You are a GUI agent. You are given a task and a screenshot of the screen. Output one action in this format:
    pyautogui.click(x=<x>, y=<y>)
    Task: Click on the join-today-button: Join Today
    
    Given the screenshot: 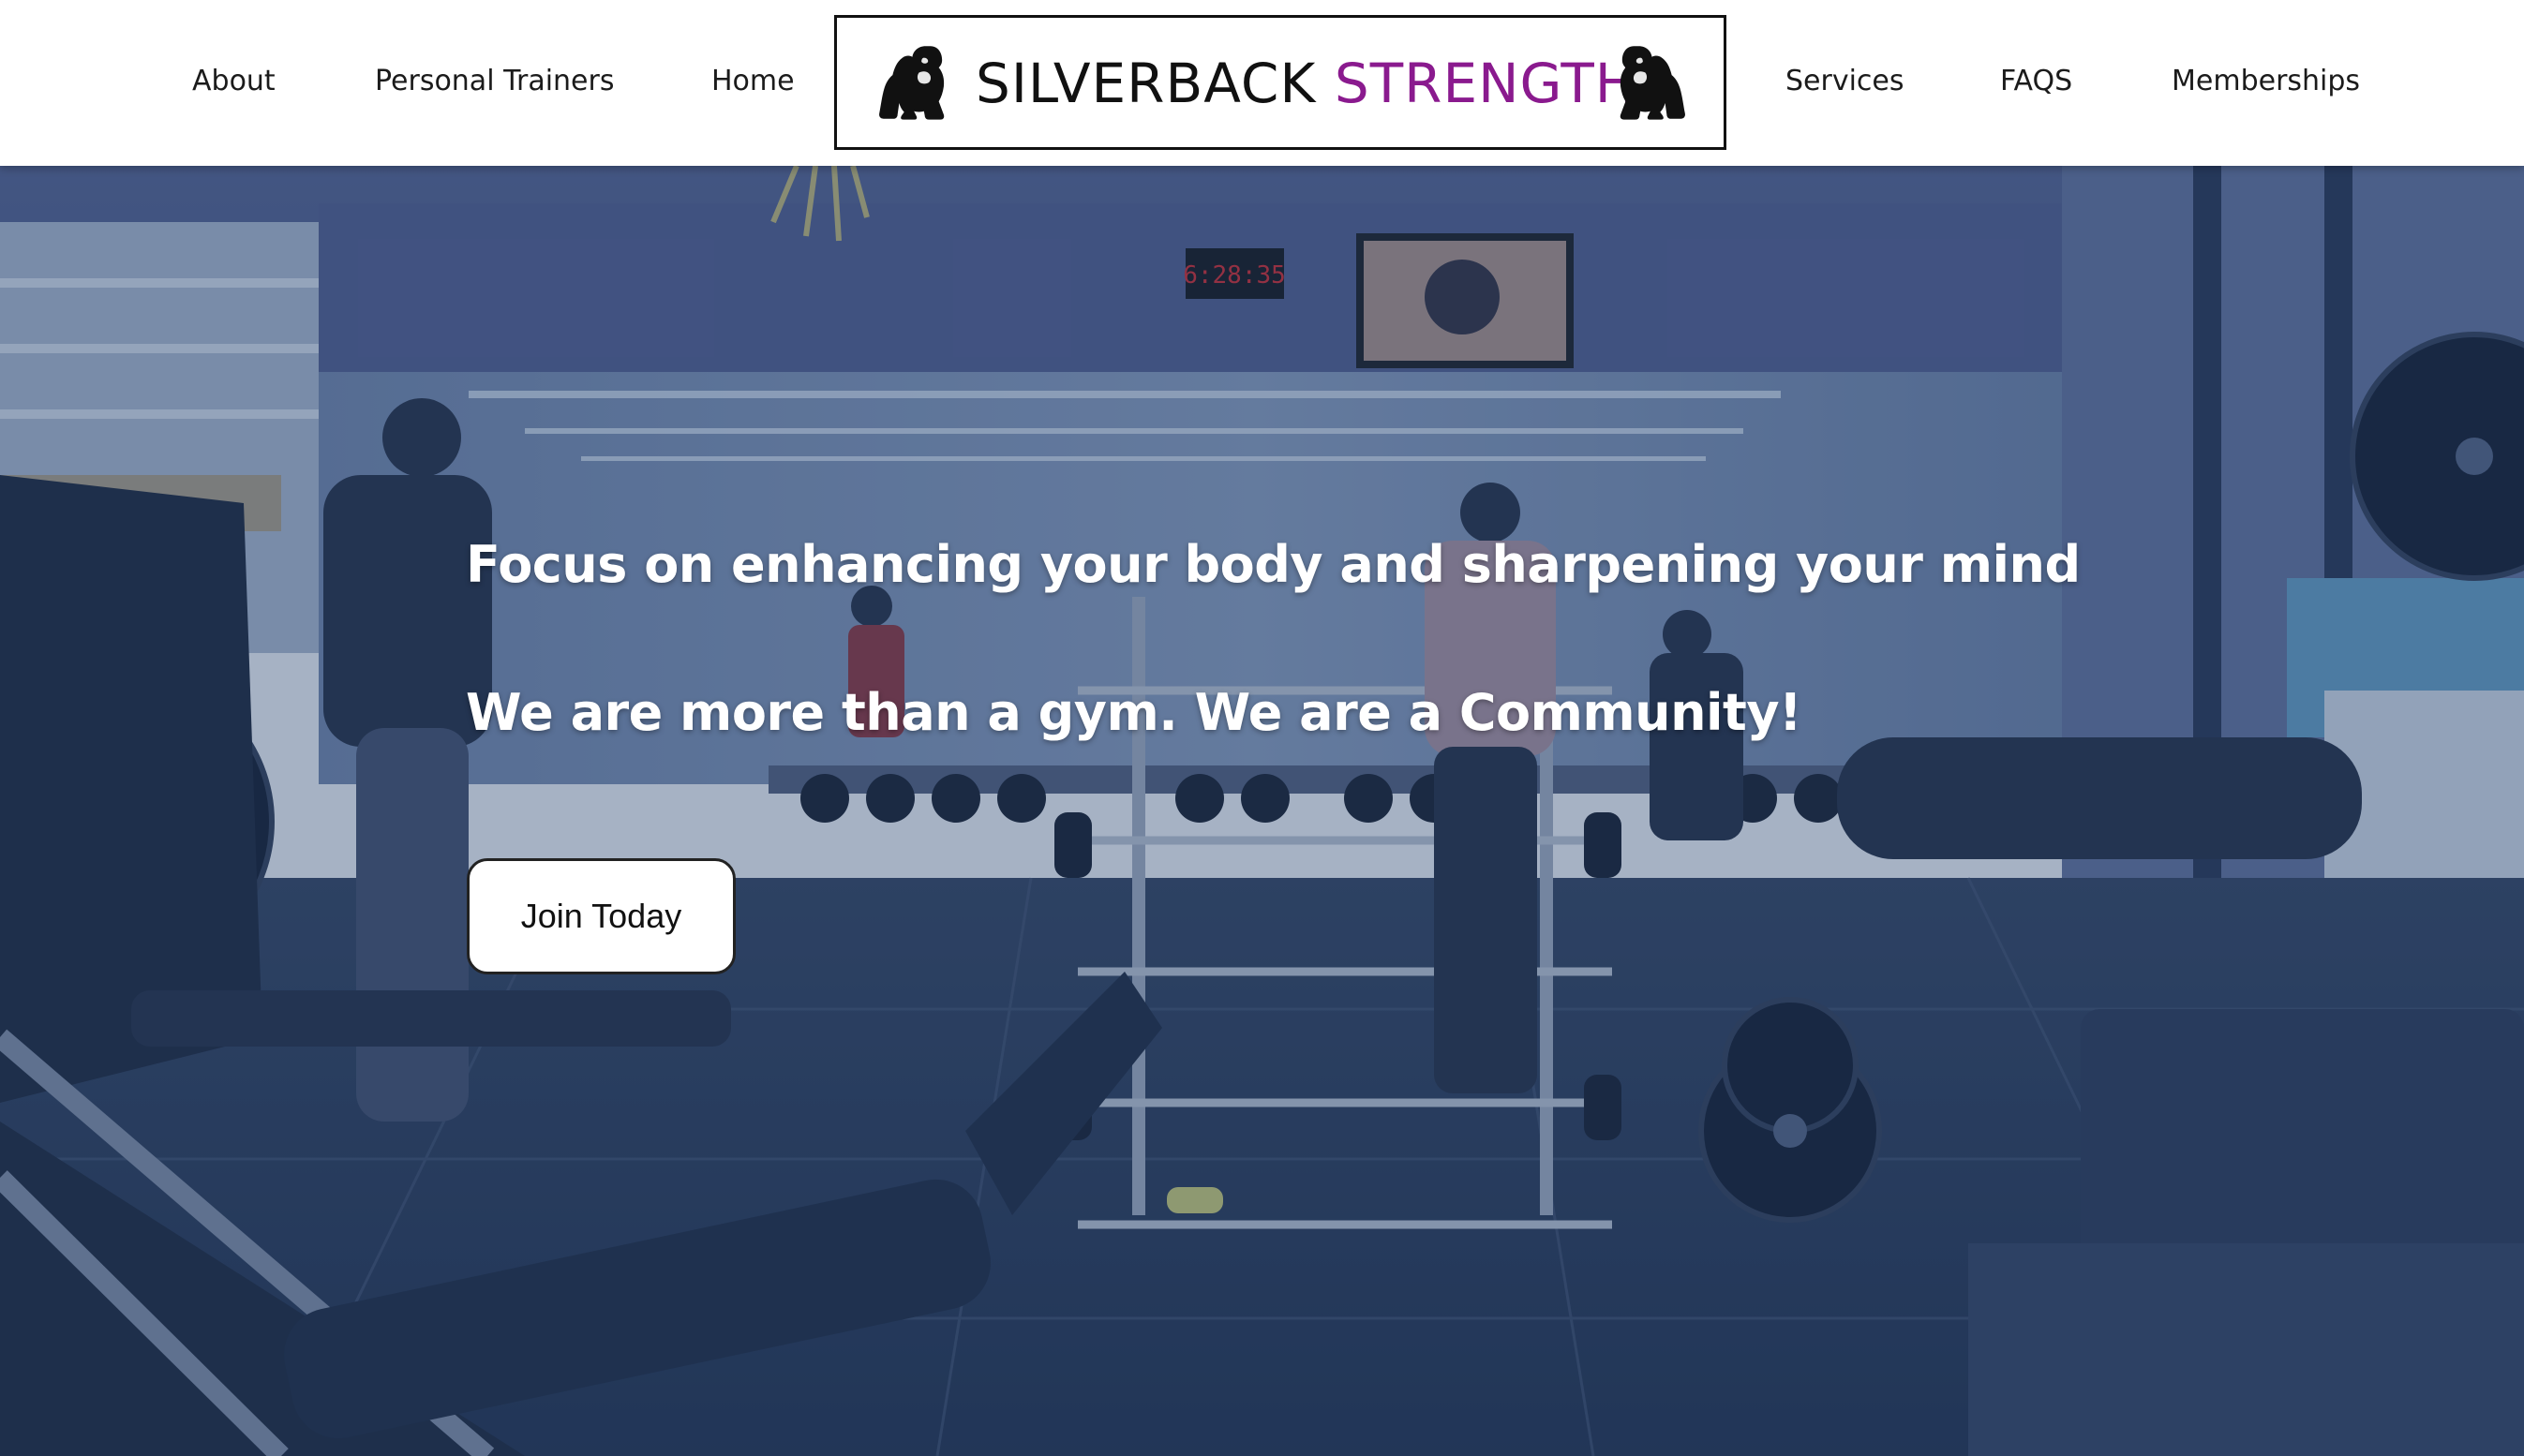 What is the action you would take?
    pyautogui.click(x=602, y=916)
    